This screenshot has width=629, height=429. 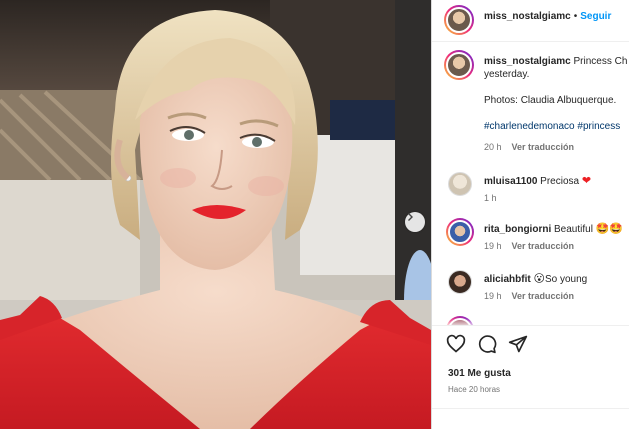 I want to click on comment-text: Beautiful, so click(x=573, y=229).